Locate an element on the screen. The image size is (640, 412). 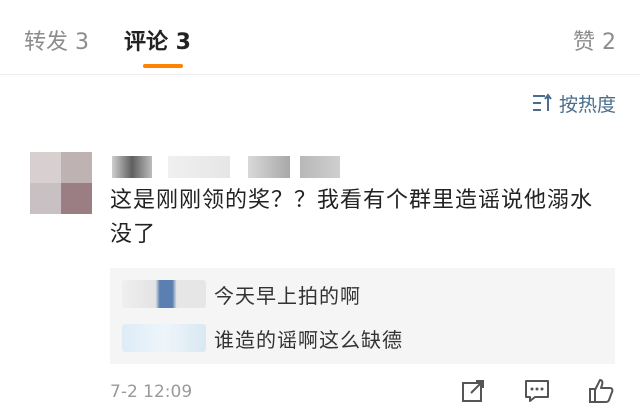
comment-text: 这是刚刚领的奖？？我看有个群里造谣说他溺水没了 is located at coordinates (352, 217).